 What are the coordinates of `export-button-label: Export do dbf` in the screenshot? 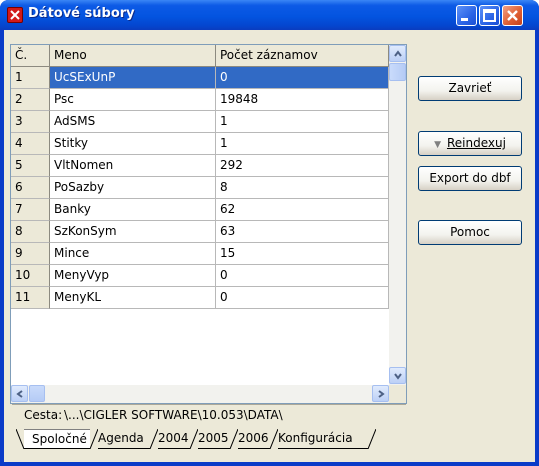 It's located at (470, 178).